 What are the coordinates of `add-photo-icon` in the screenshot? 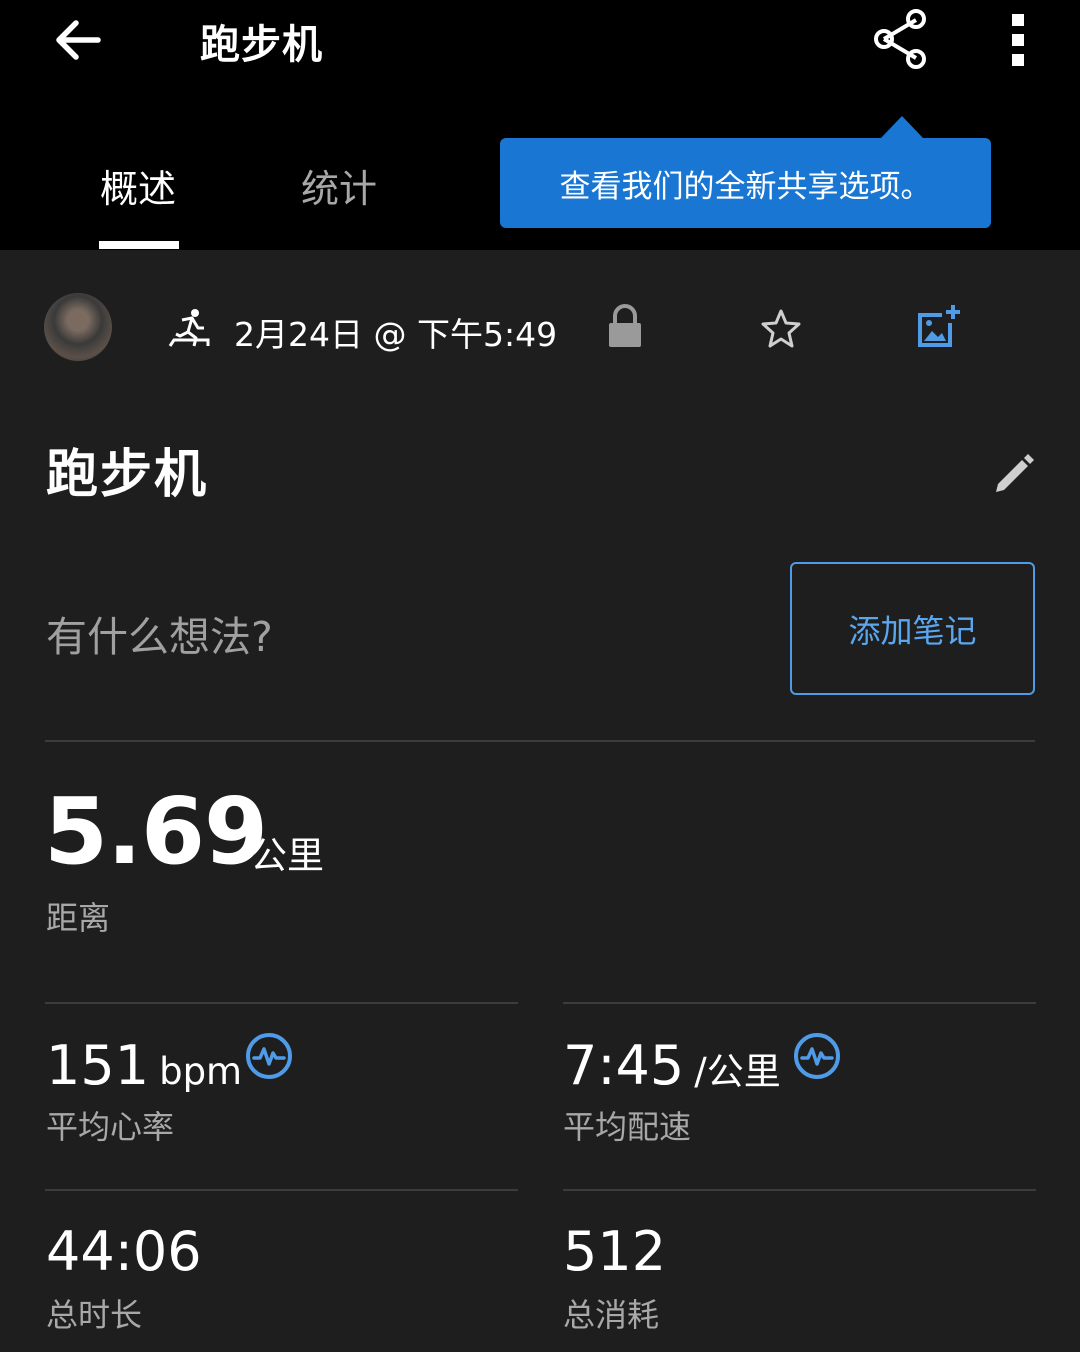 It's located at (939, 326).